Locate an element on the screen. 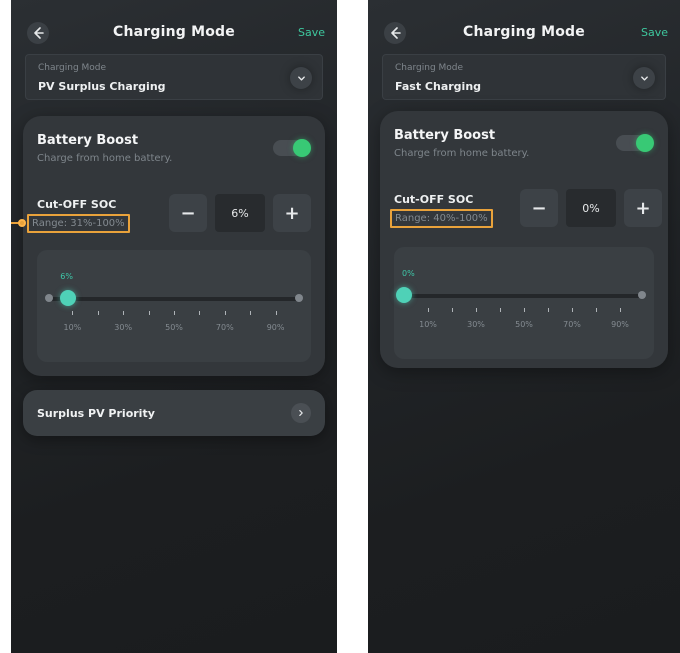 The image size is (680, 653). surplus-pv-priority-row: Surplus PV Priority is located at coordinates (174, 413).